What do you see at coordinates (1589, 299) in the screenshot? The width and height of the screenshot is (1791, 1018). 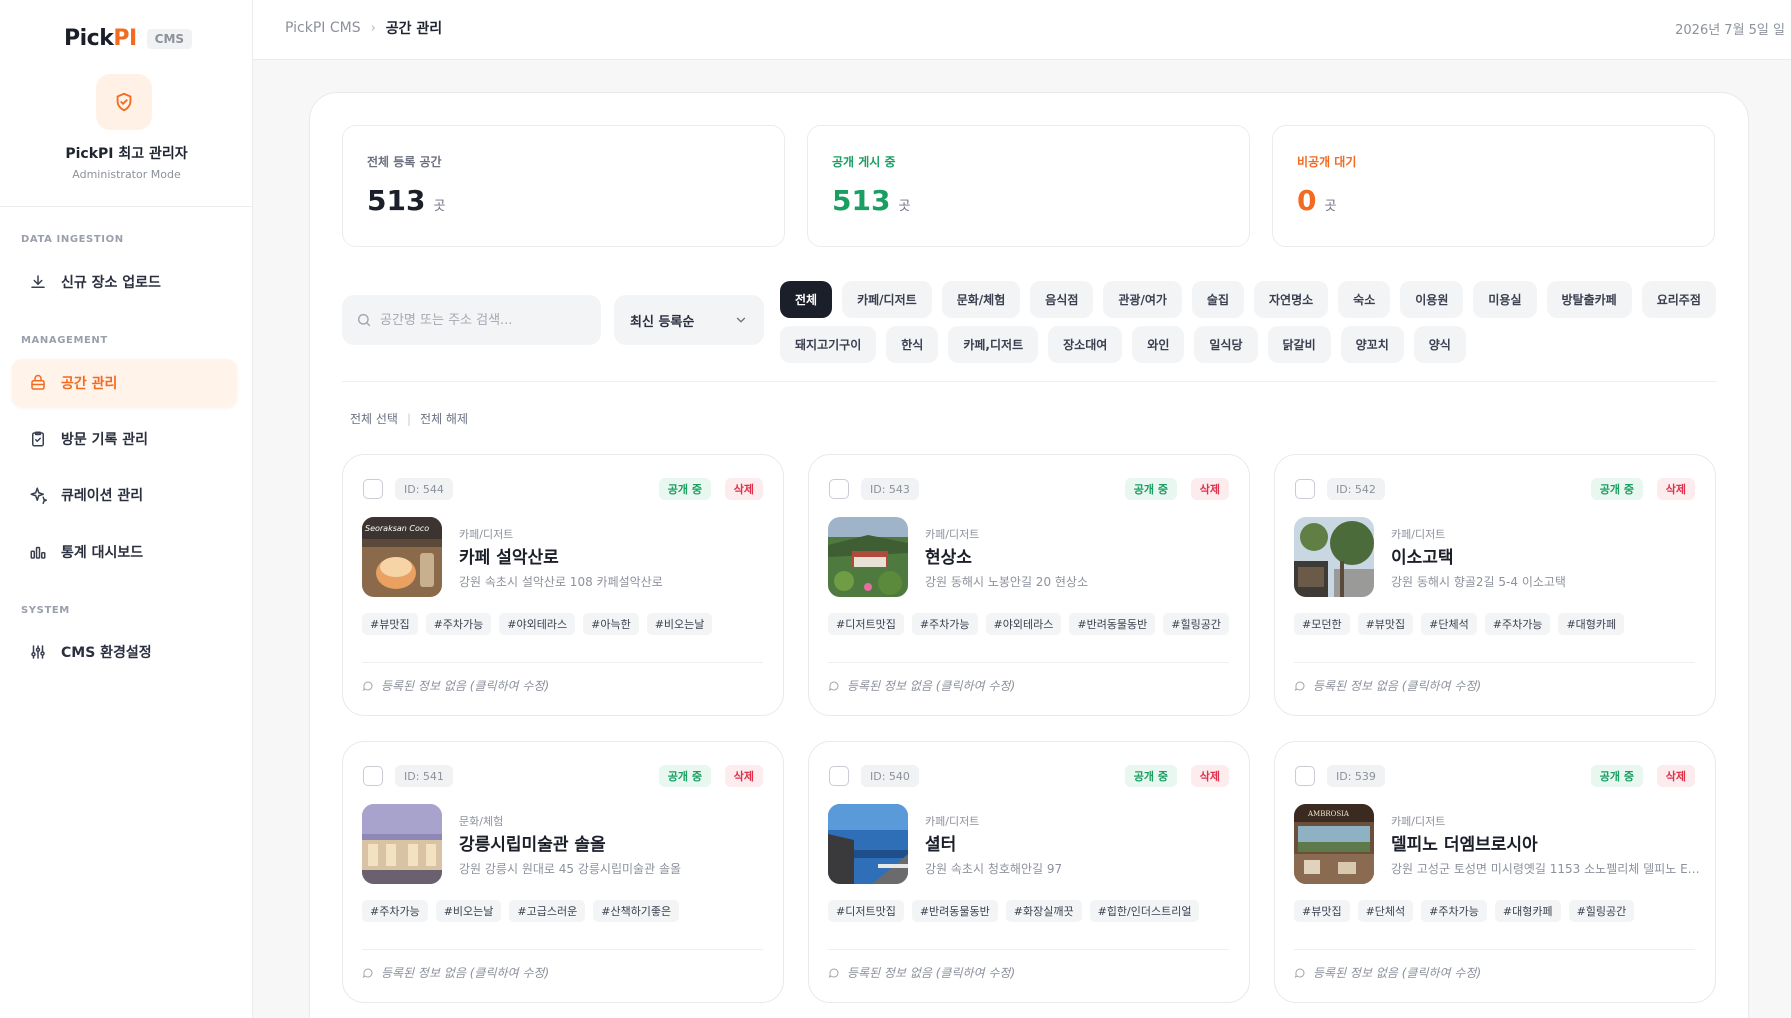 I see `category-chip: 방탈출카페` at bounding box center [1589, 299].